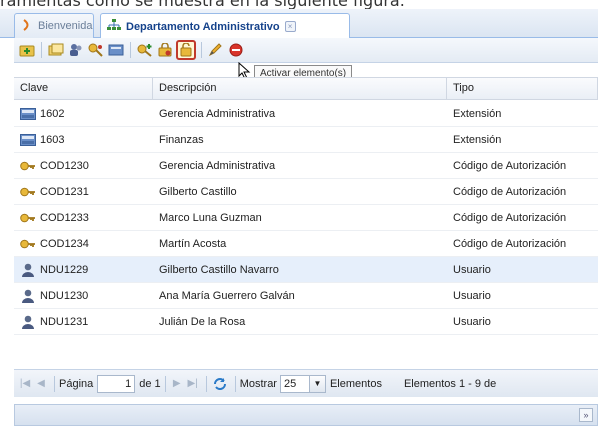 Image resolution: width=598 pixels, height=435 pixels. What do you see at coordinates (41, 384) in the screenshot?
I see `prev-page-icon: ◀` at bounding box center [41, 384].